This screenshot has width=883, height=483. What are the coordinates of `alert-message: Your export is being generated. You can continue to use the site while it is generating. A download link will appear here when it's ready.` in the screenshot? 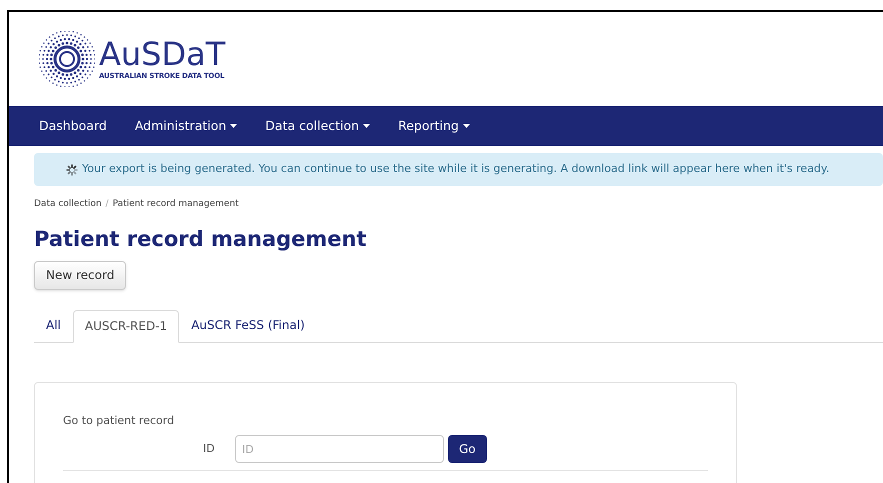 It's located at (456, 169).